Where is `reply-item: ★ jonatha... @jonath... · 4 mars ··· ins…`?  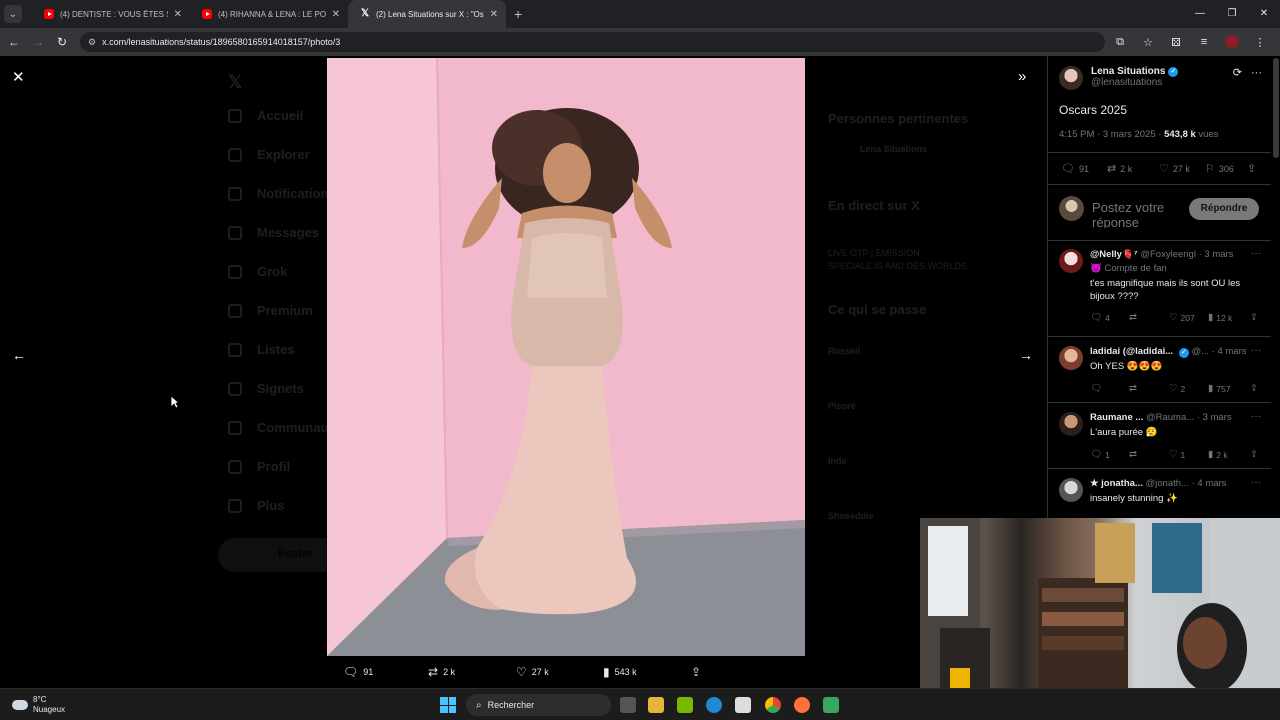
reply-item: ★ jonatha... @jonath... · 4 mars ··· ins… is located at coordinates (1165, 497).